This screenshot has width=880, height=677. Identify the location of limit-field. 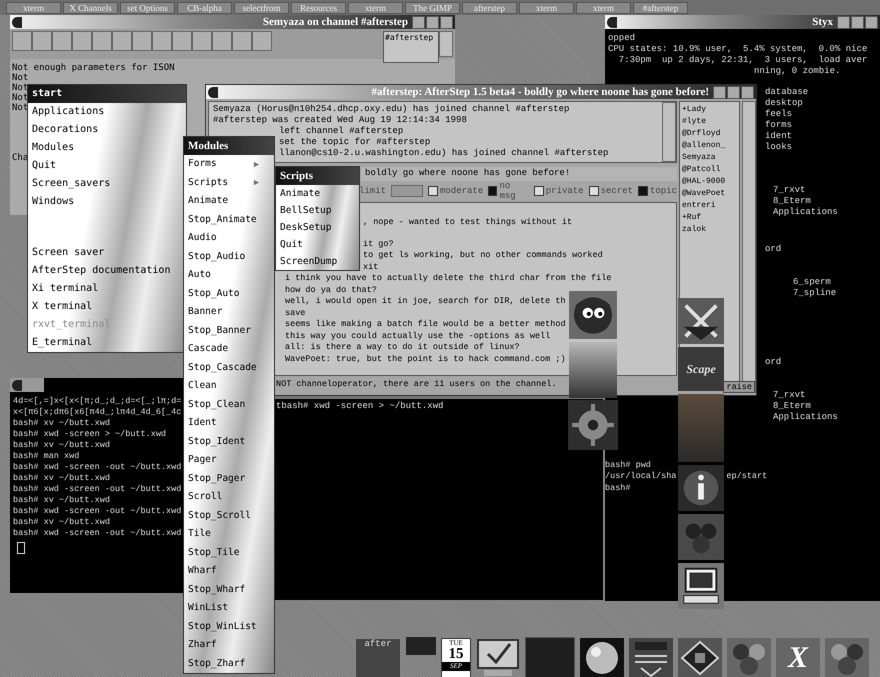
(407, 191).